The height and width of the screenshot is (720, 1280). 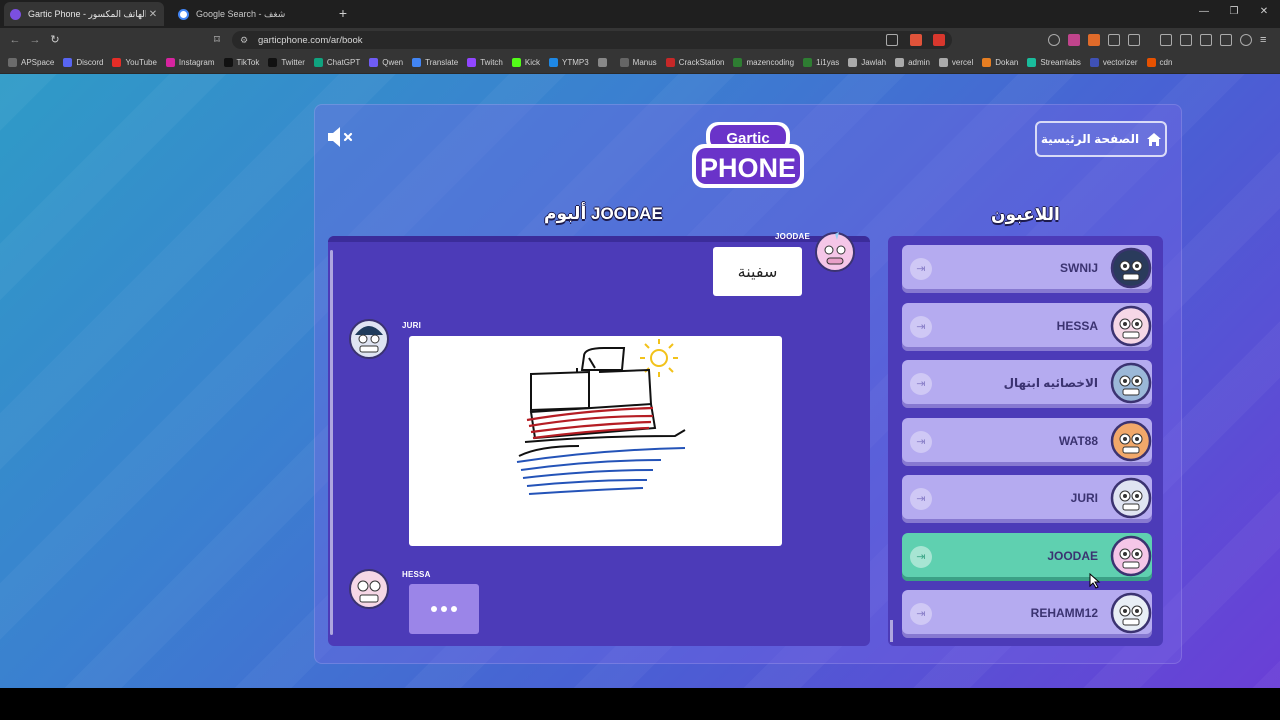 I want to click on typing-indicator, so click(x=444, y=609).